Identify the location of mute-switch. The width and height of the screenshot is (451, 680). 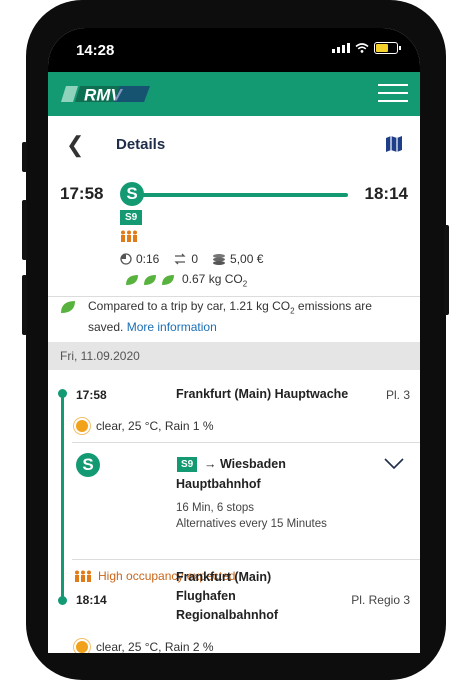
(24, 157).